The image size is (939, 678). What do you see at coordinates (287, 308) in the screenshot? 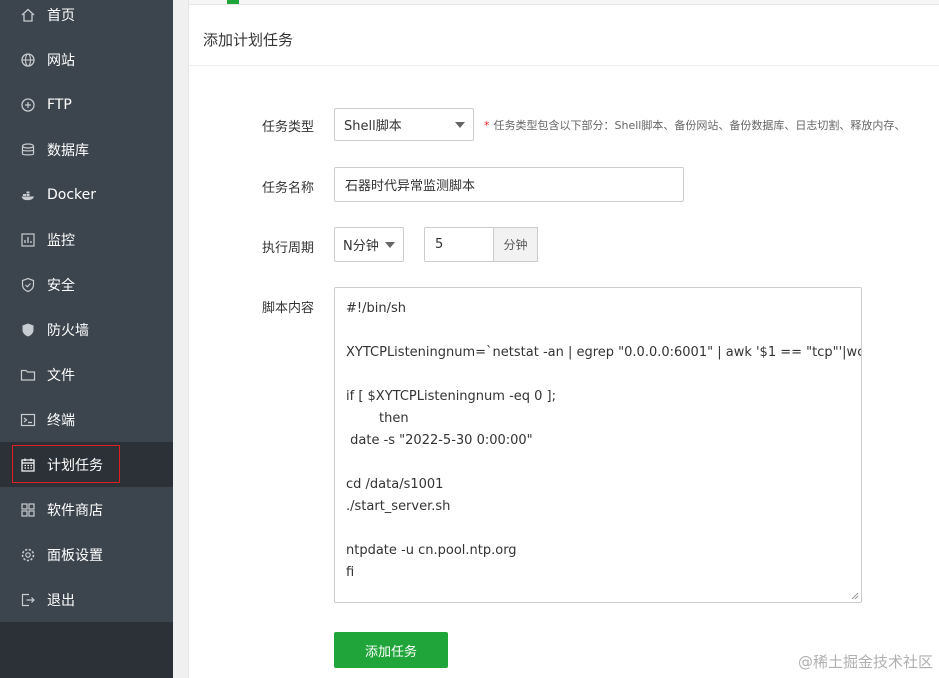
I see `script-label: 脚本内容` at bounding box center [287, 308].